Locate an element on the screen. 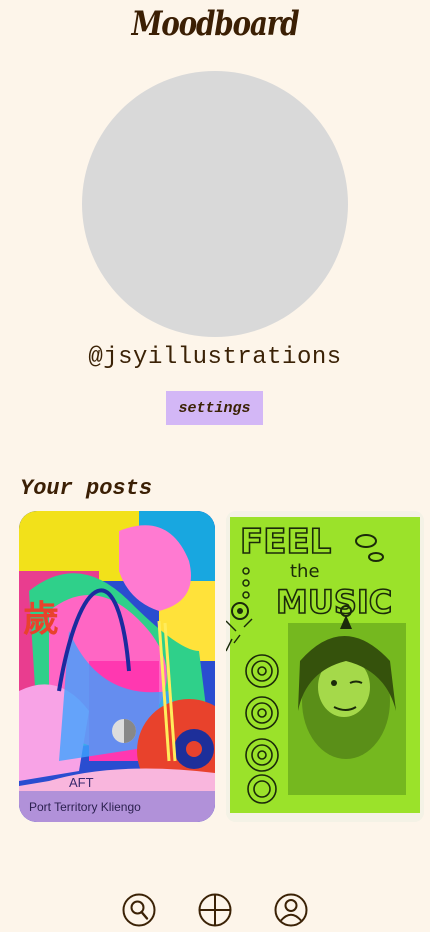 Image resolution: width=430 pixels, height=932 pixels. post-art-text: Port Territory Kliengo is located at coordinates (85, 807).